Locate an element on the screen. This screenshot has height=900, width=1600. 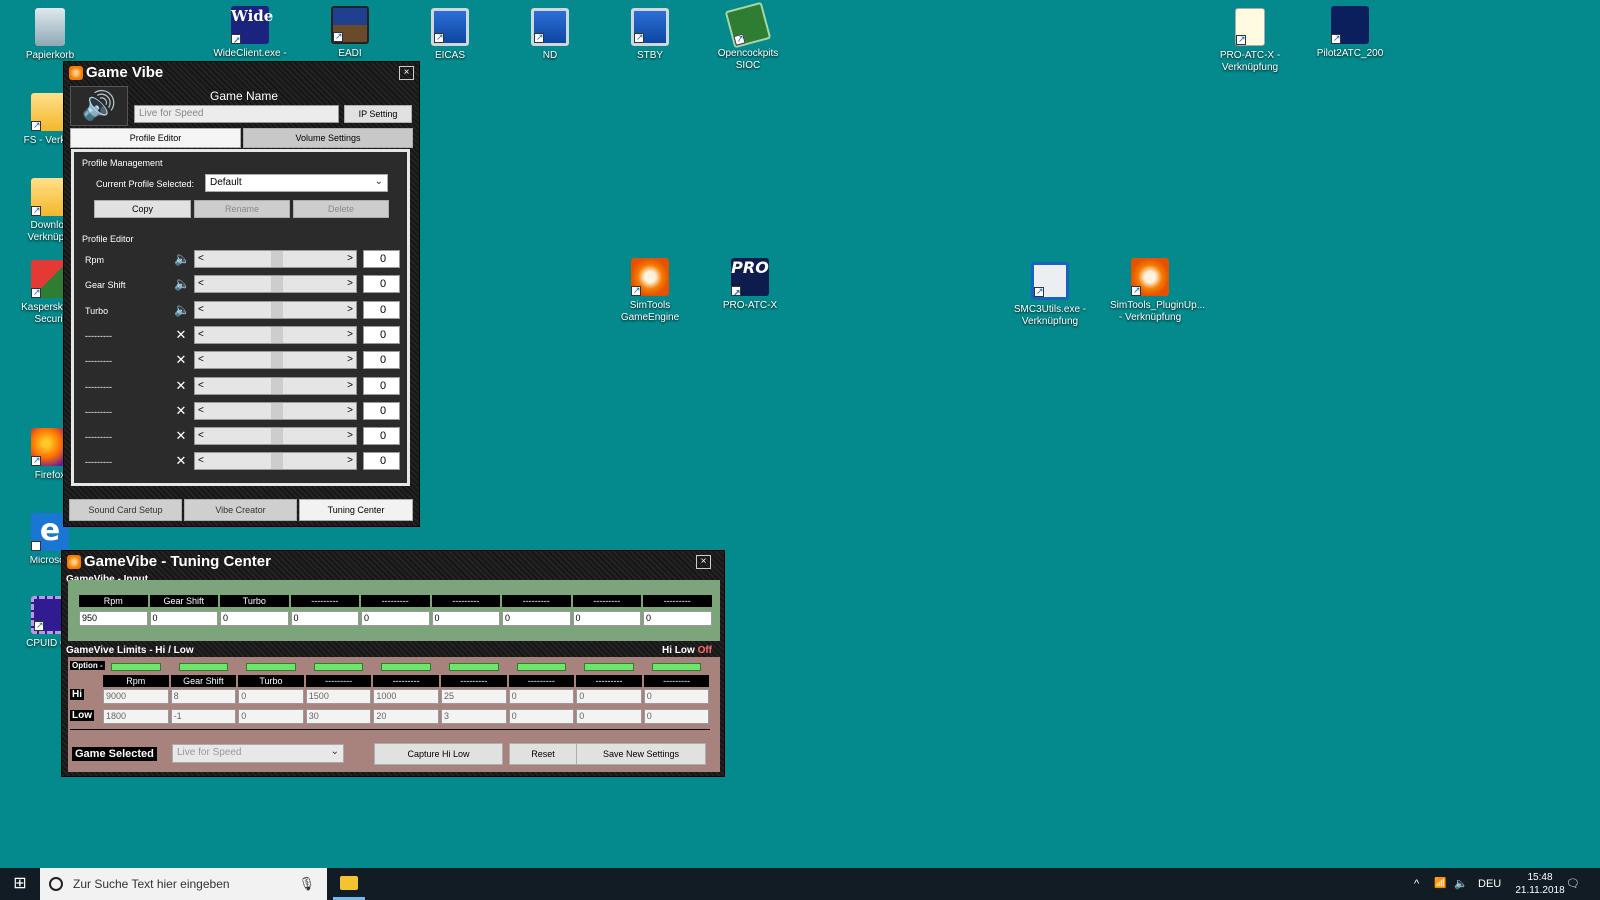
input-value-field: 950 is located at coordinates (113, 618).